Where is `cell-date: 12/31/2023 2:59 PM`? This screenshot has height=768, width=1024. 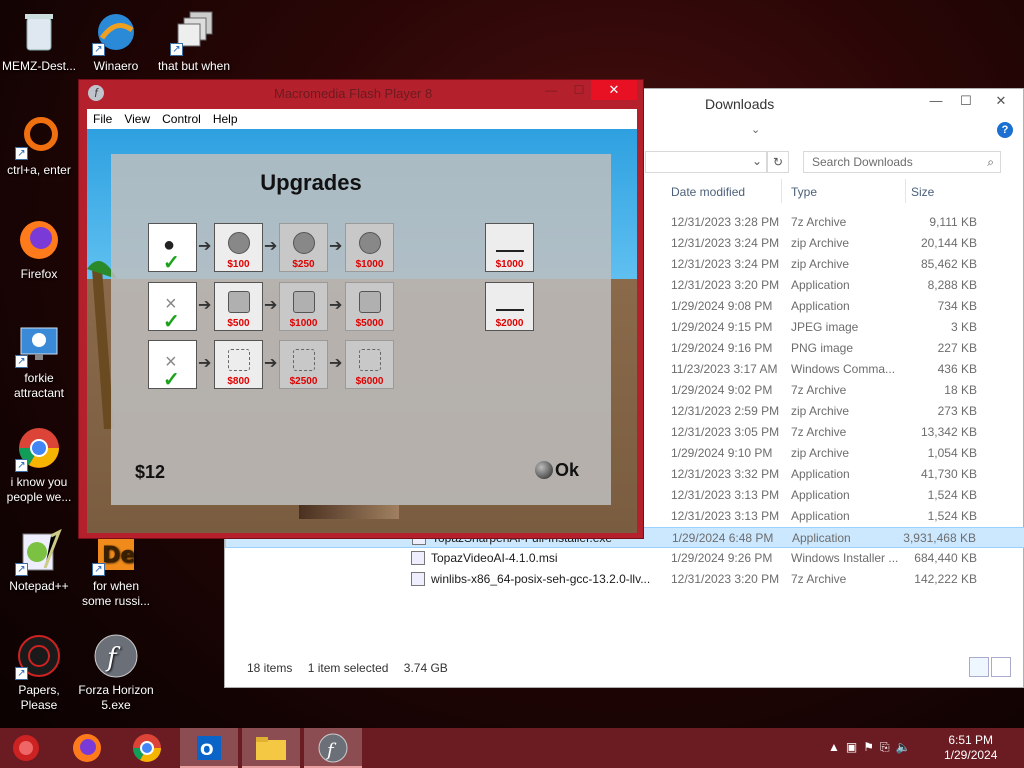
cell-date: 12/31/2023 2:59 PM is located at coordinates (725, 411).